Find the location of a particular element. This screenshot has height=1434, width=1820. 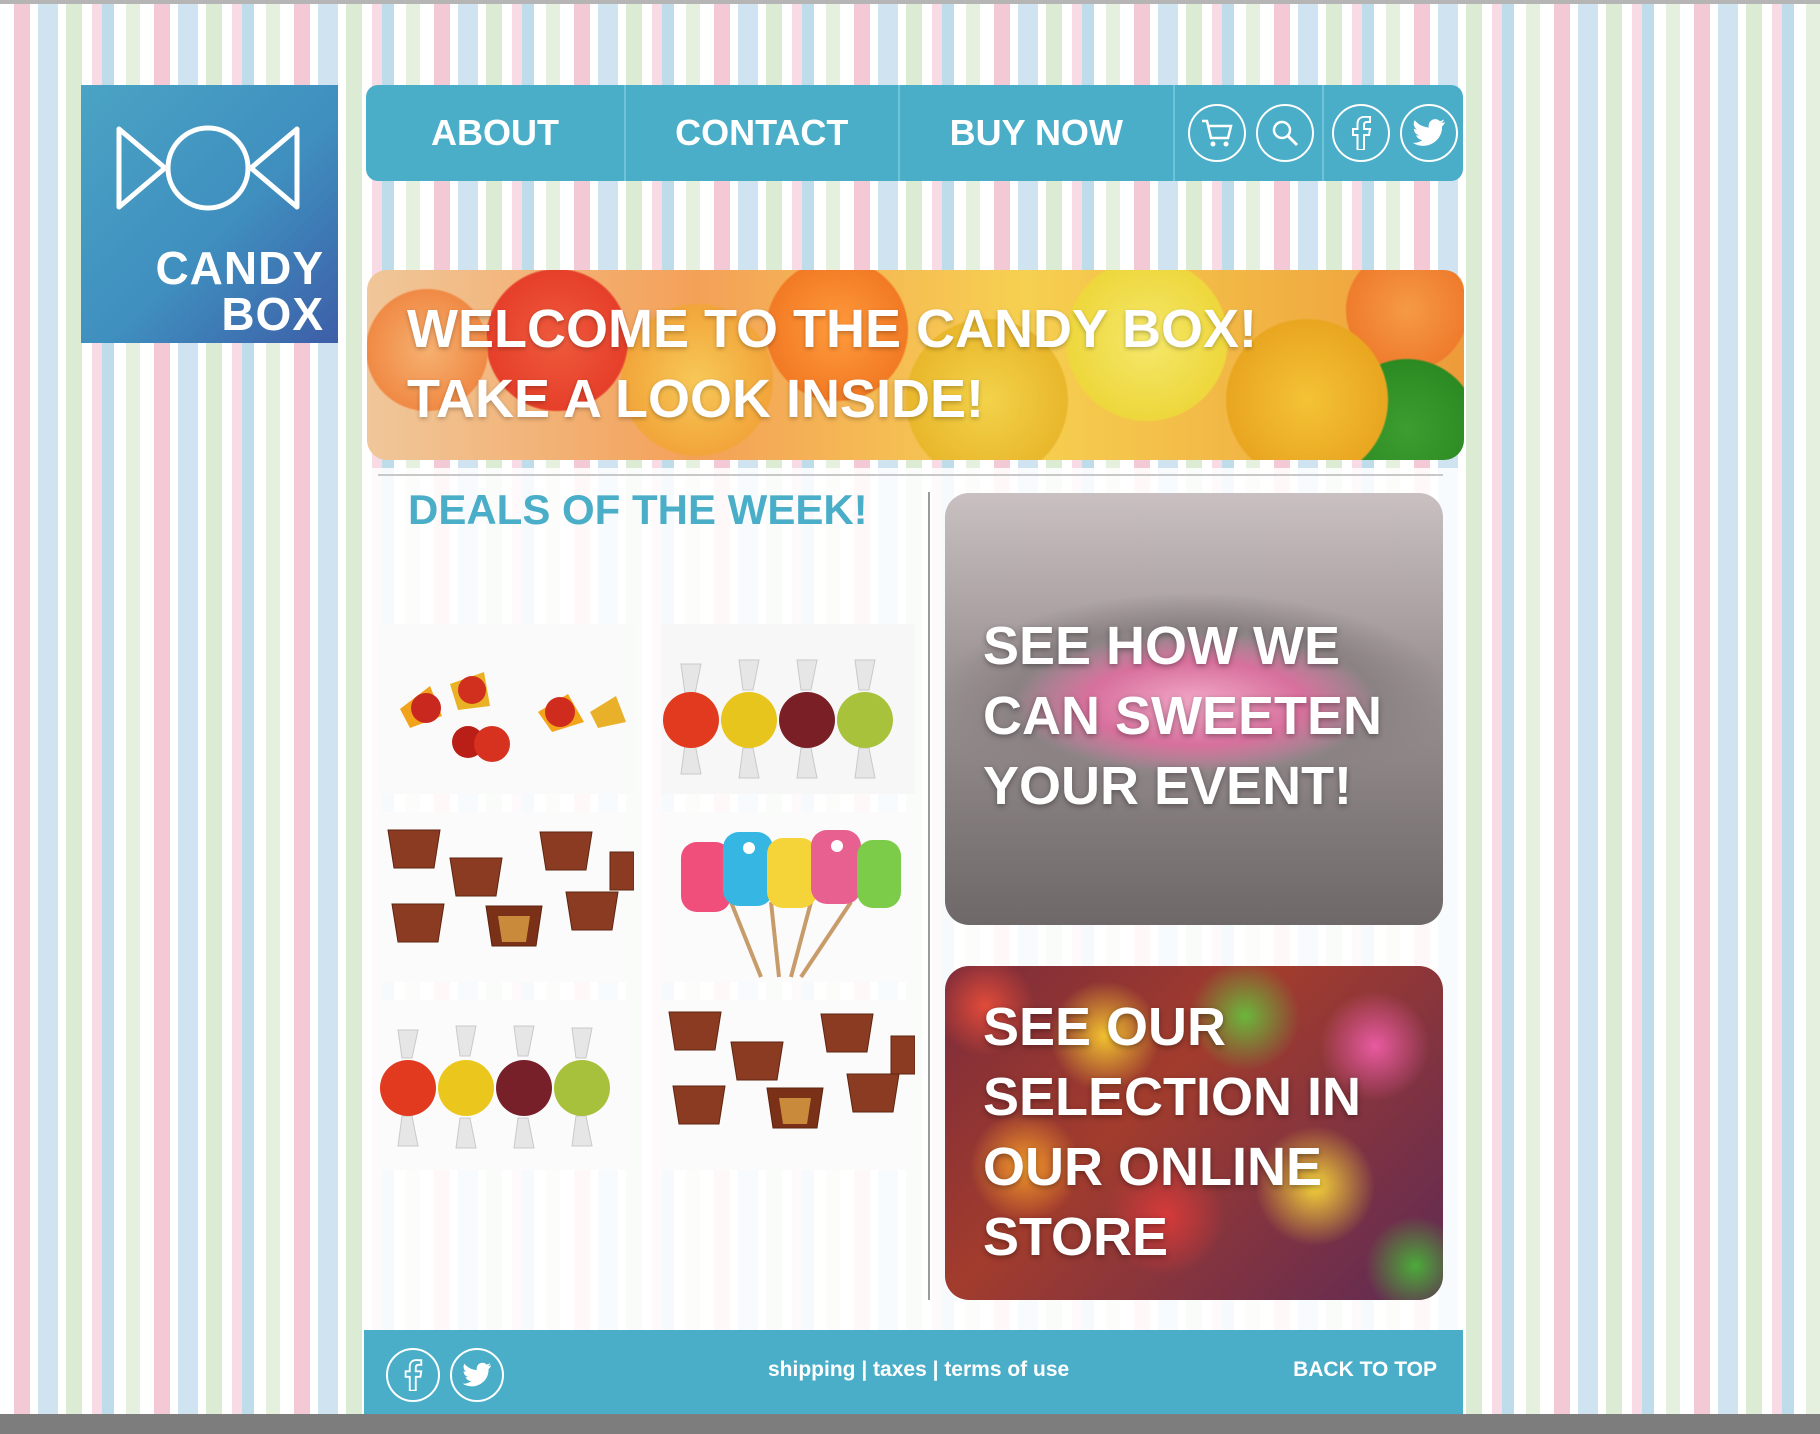

nav-buy-now: BUY NOW is located at coordinates (1037, 133).